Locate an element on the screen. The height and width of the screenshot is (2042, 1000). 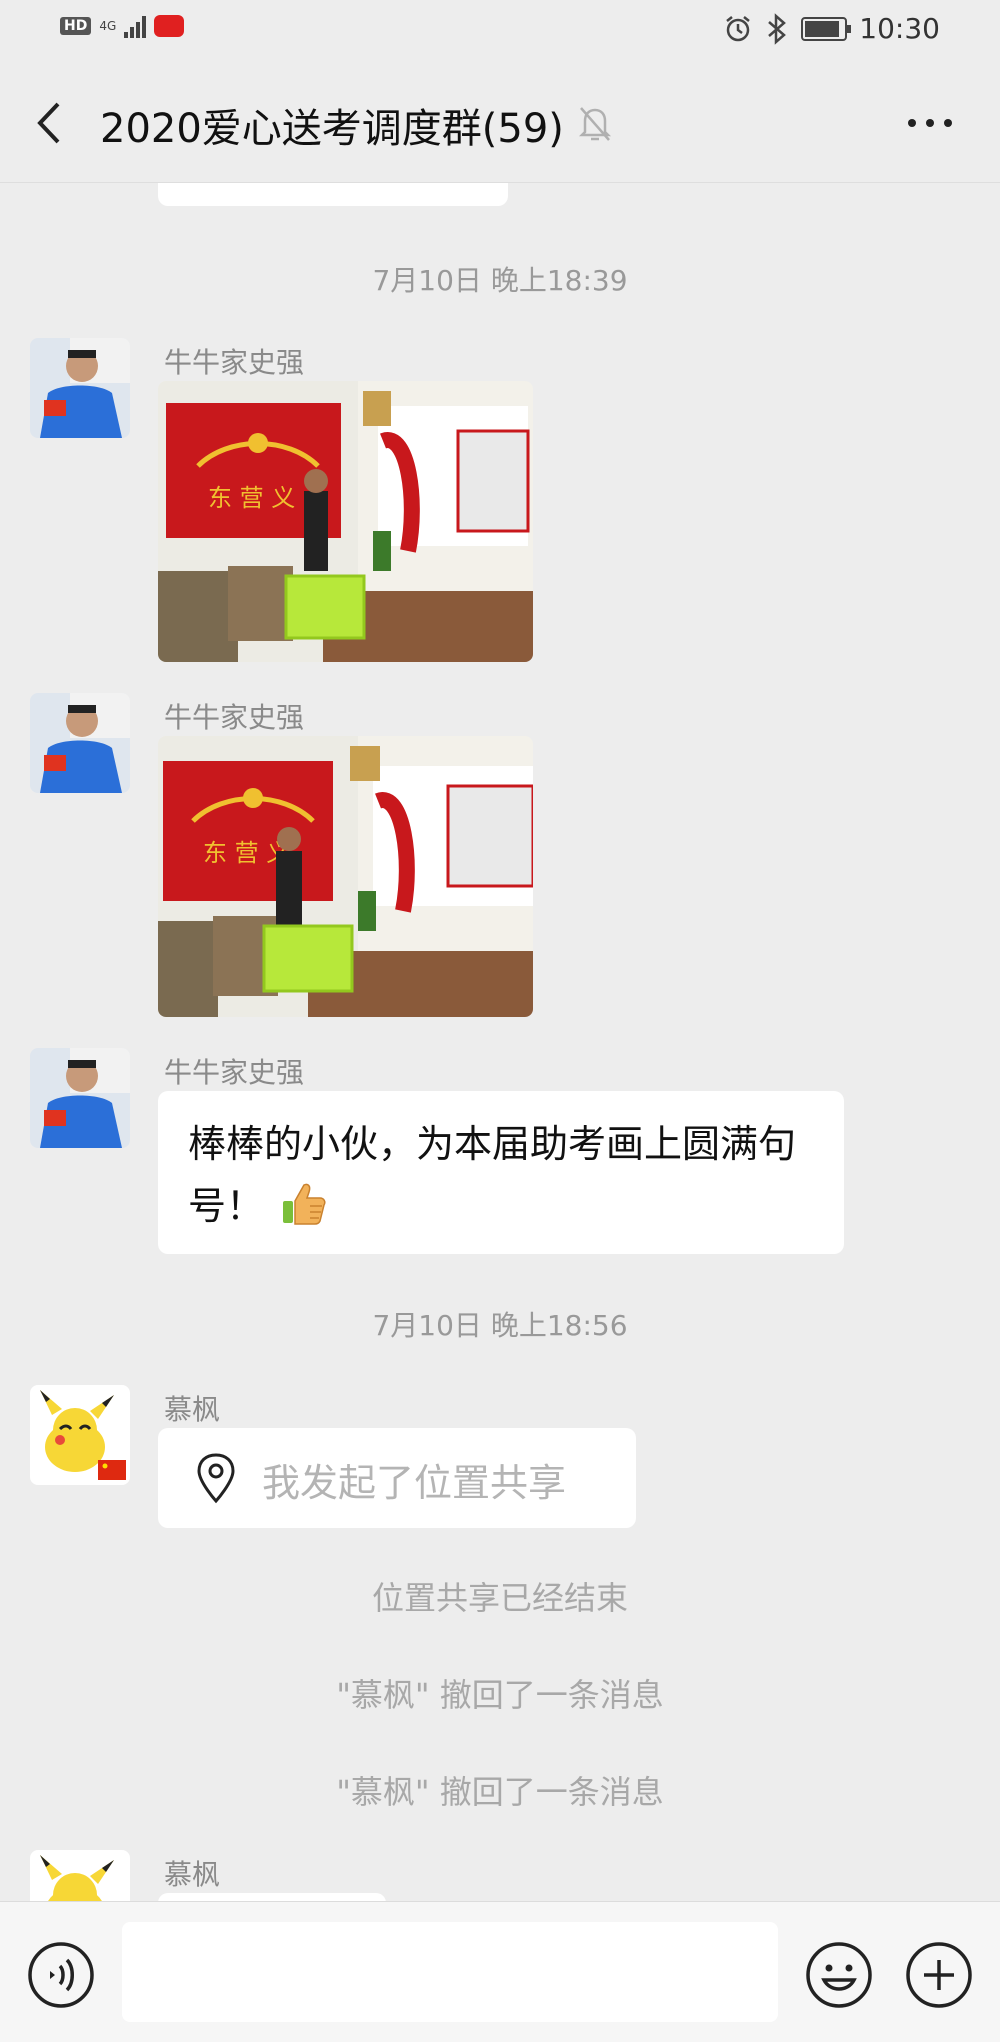
voice-icon is located at coordinates (61, 1975).